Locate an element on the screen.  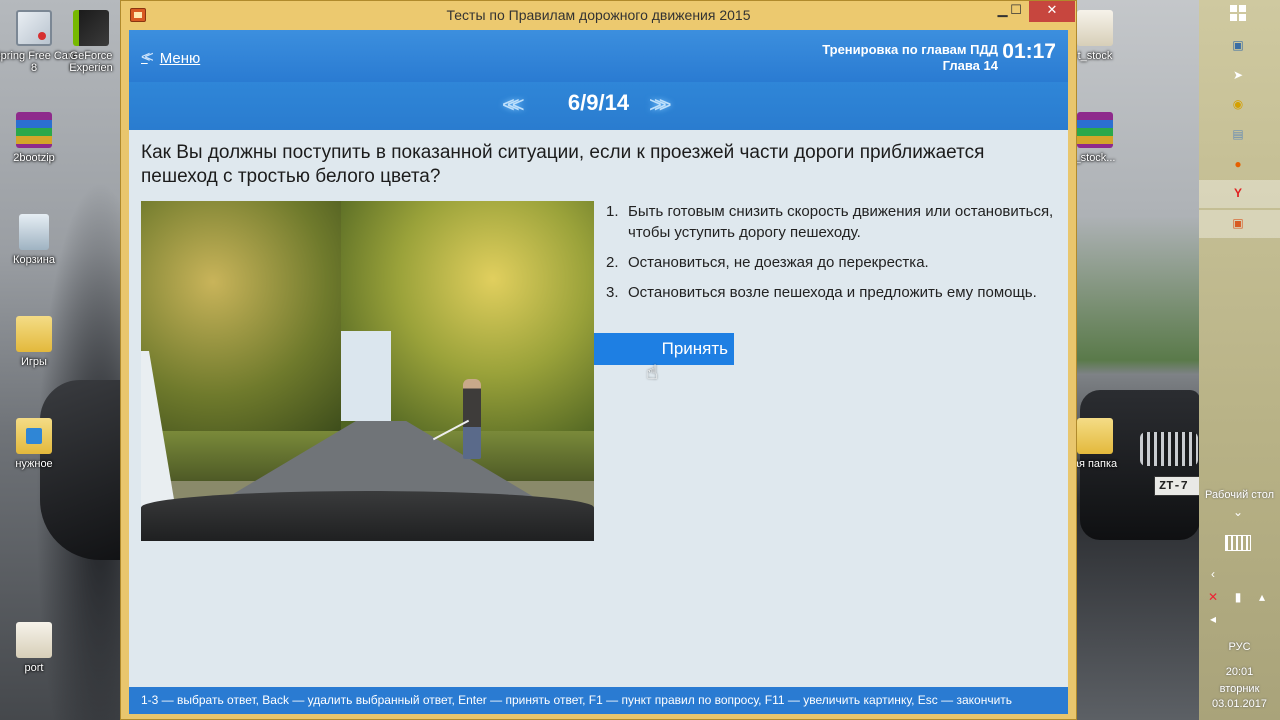
accept-button: Принять is located at coordinates (664, 349).